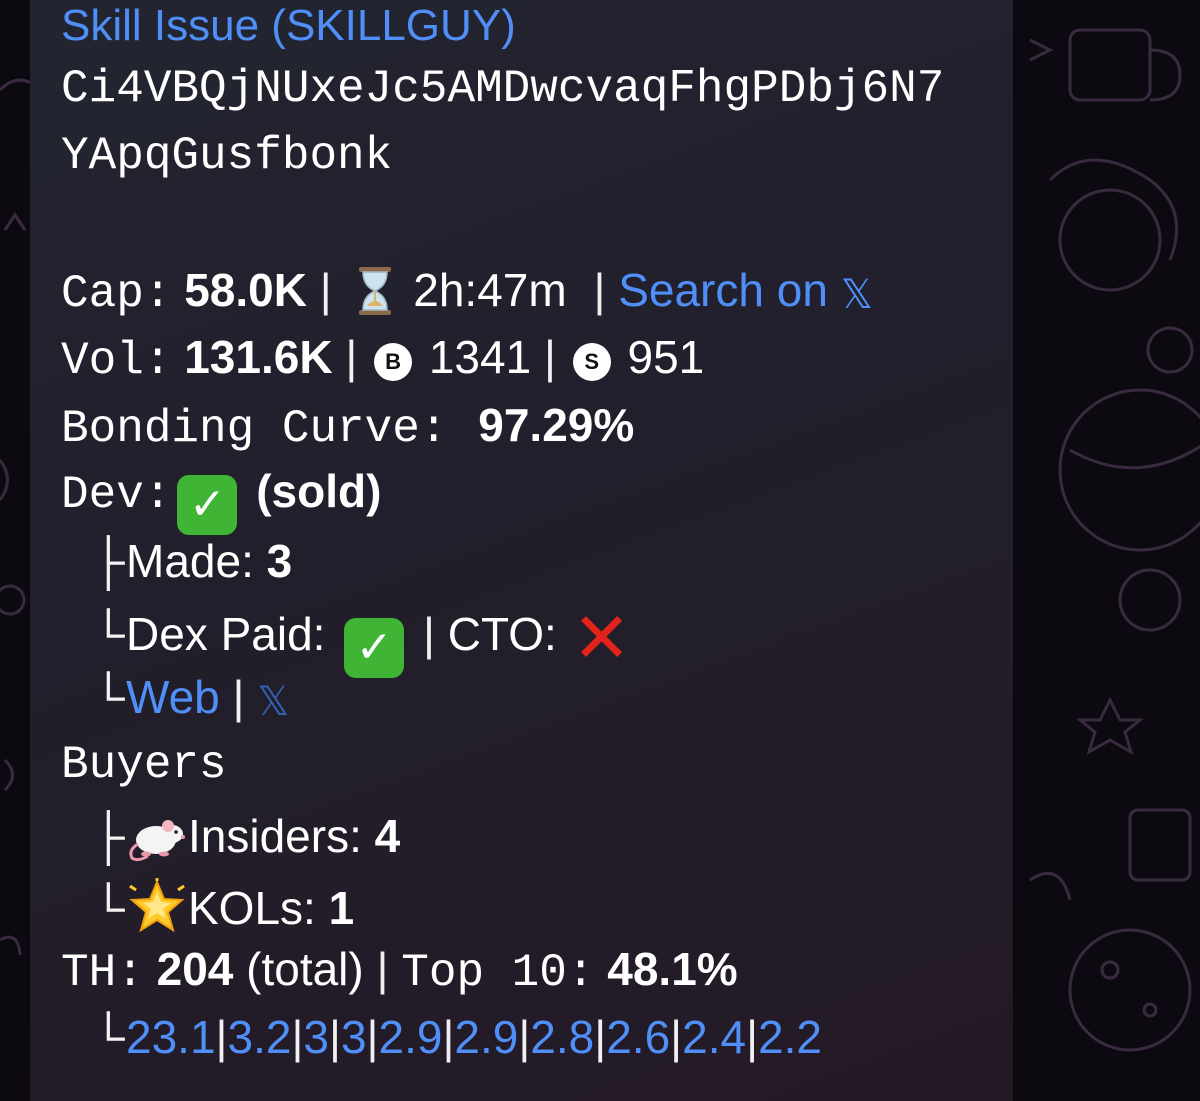 This screenshot has width=1200, height=1101. Describe the element at coordinates (638, 1037) in the screenshot. I see `holder-link: 2.6` at that location.